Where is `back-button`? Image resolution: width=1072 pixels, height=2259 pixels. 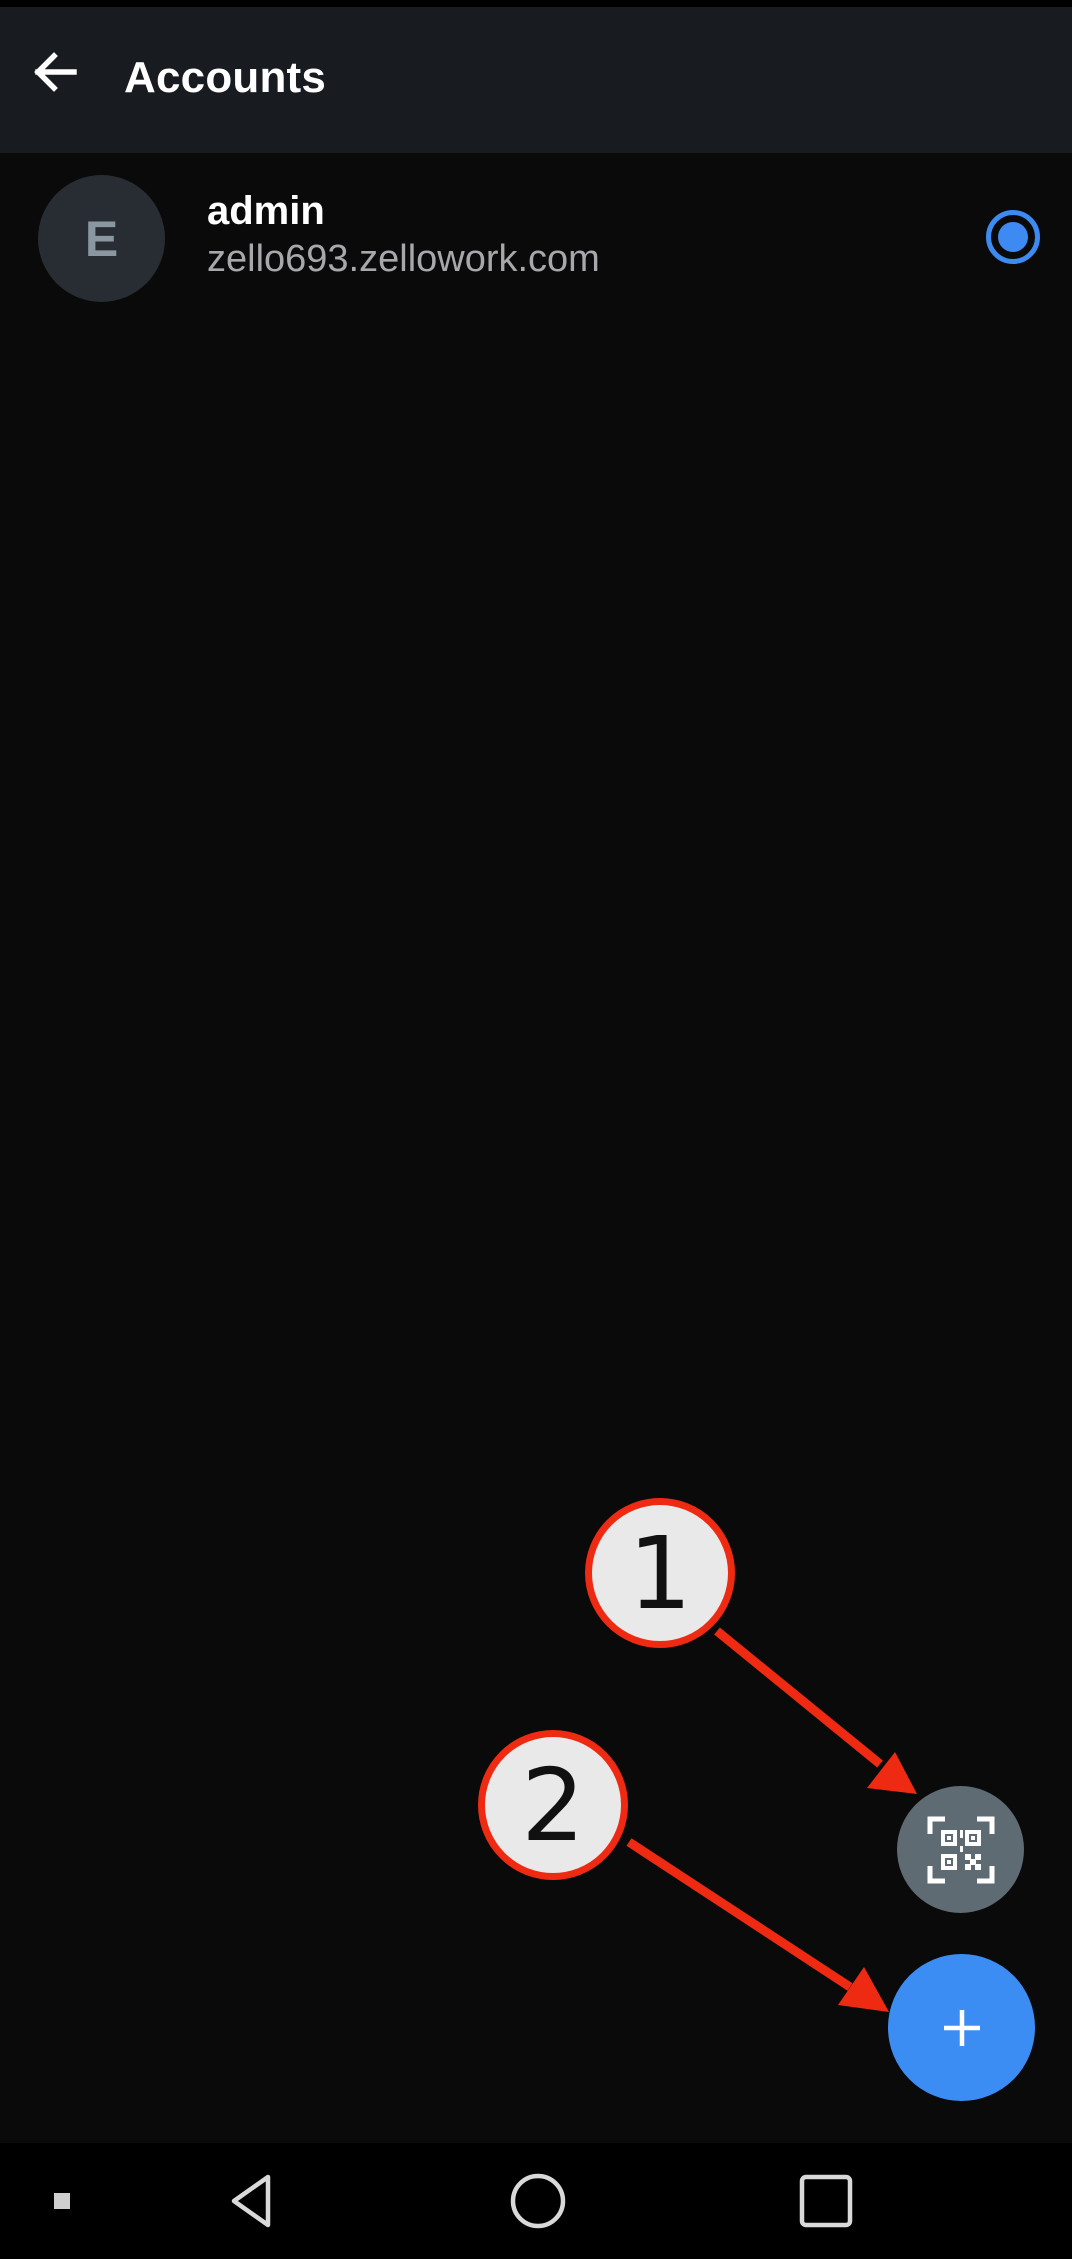 back-button is located at coordinates (55, 72).